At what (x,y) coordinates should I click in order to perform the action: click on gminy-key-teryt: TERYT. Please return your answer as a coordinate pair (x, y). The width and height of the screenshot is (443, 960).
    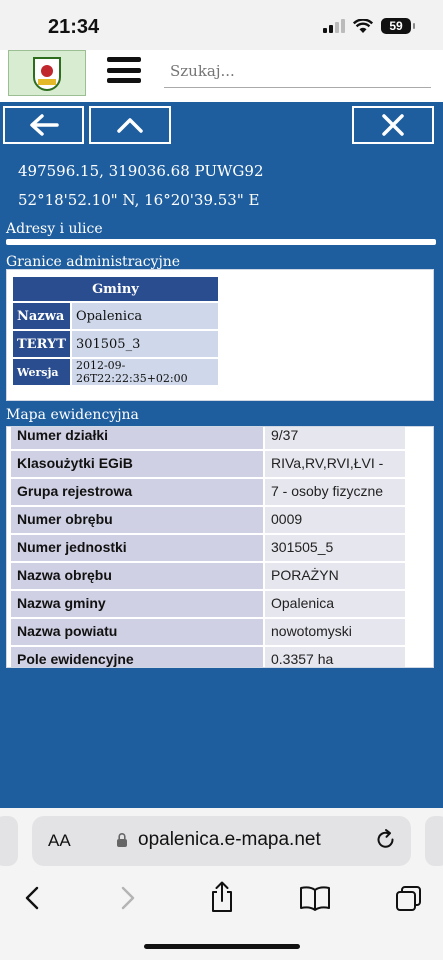
    Looking at the image, I should click on (41, 344).